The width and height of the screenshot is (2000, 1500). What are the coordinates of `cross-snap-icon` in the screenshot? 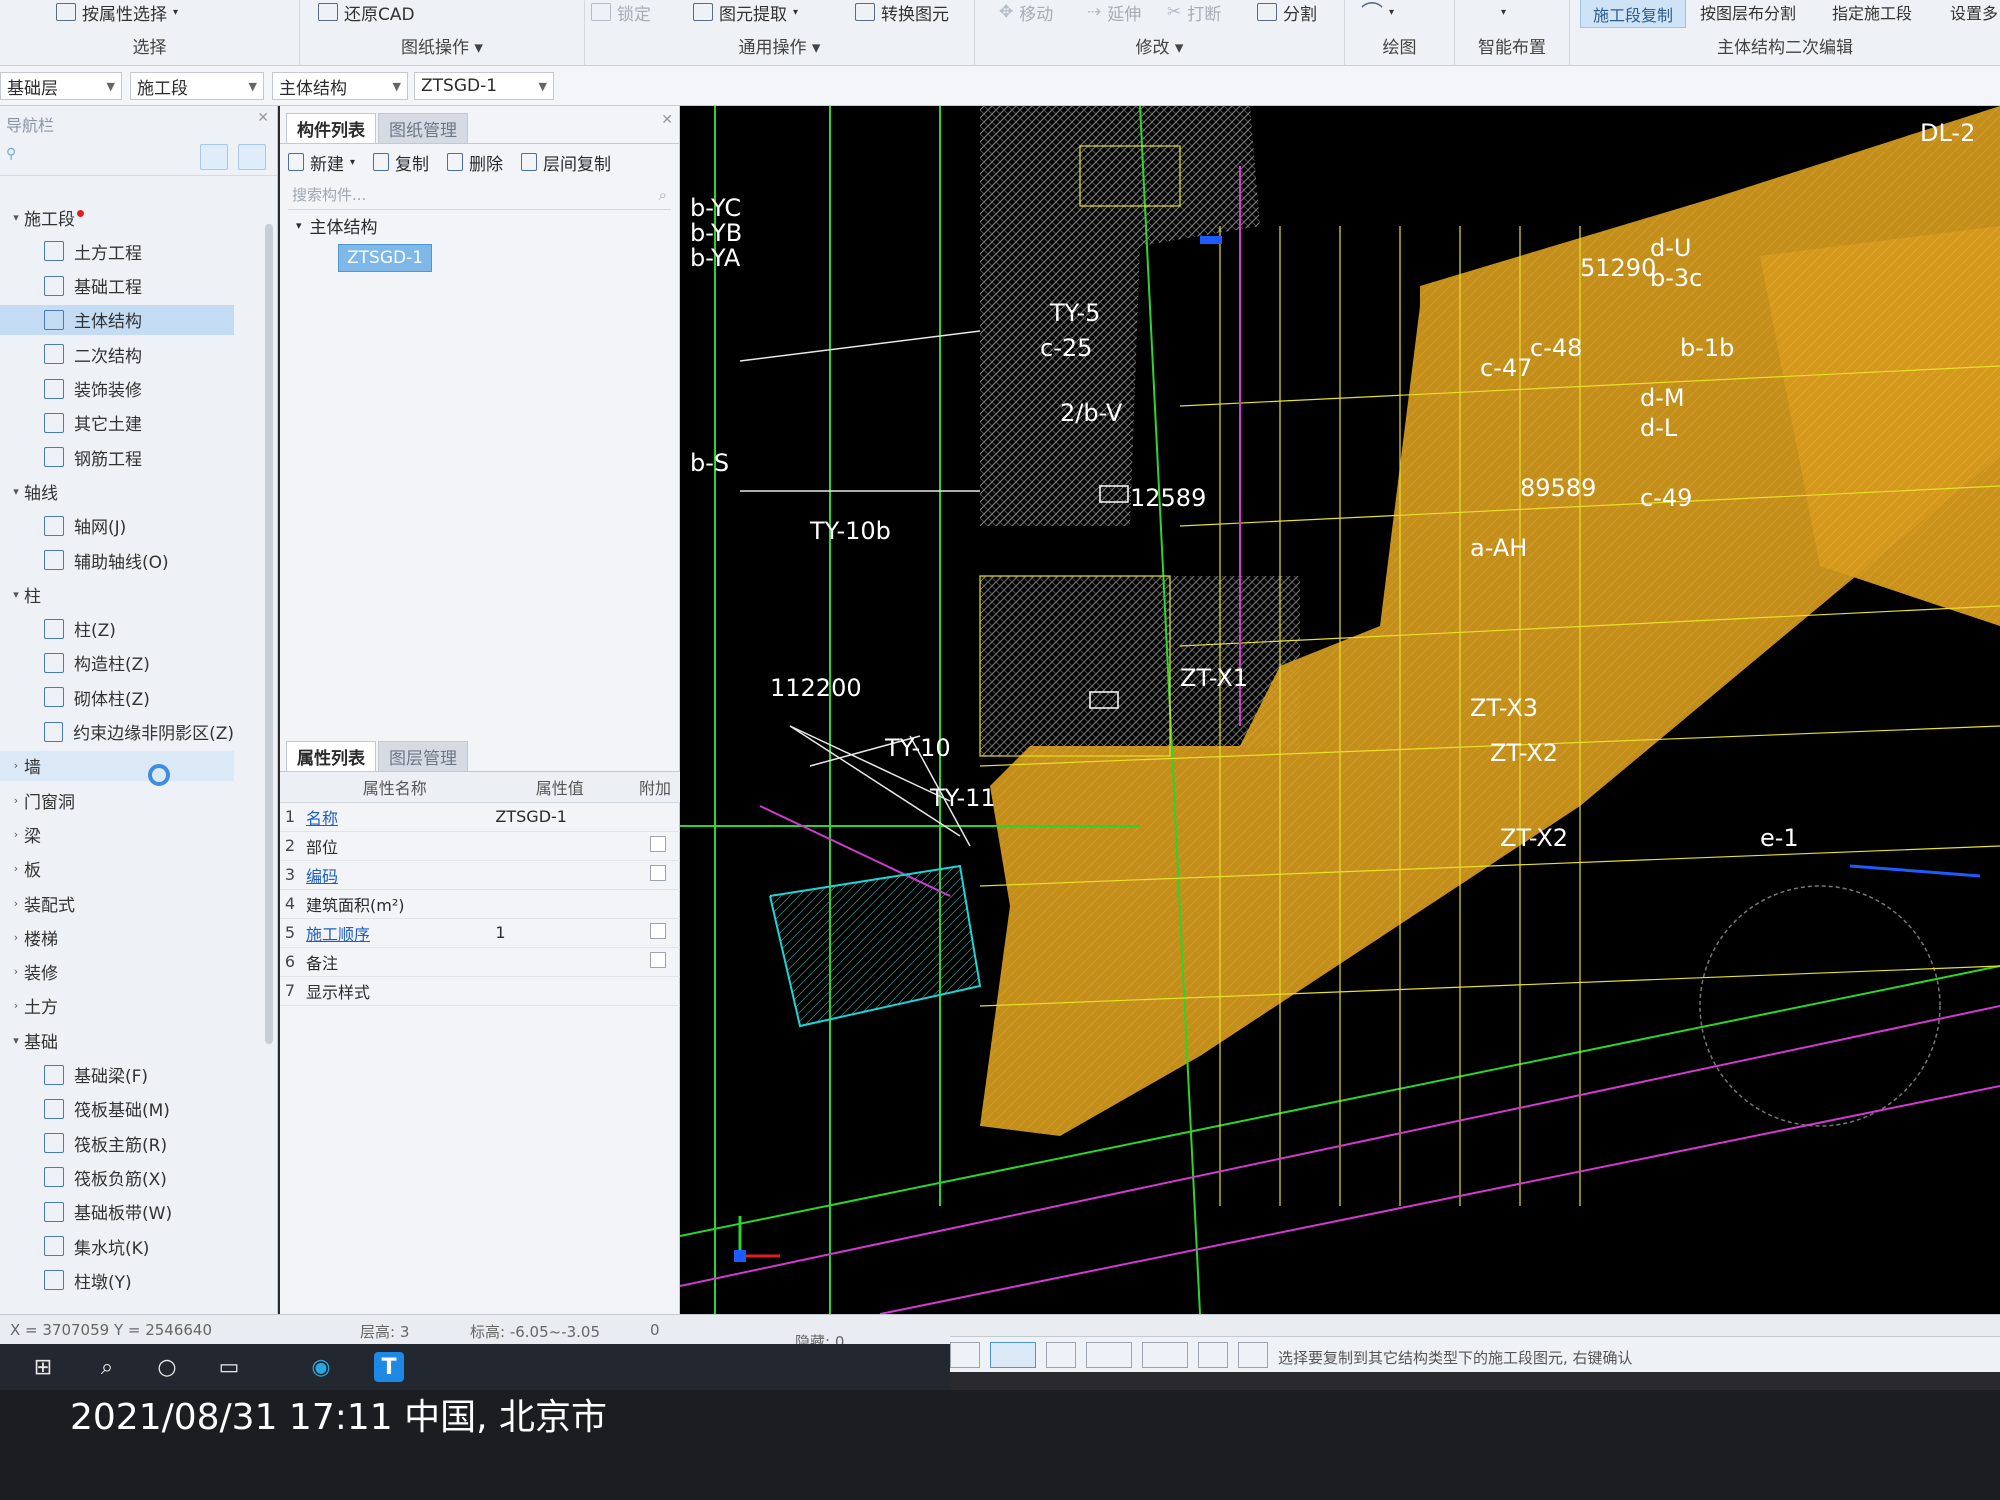 It's located at (1061, 1355).